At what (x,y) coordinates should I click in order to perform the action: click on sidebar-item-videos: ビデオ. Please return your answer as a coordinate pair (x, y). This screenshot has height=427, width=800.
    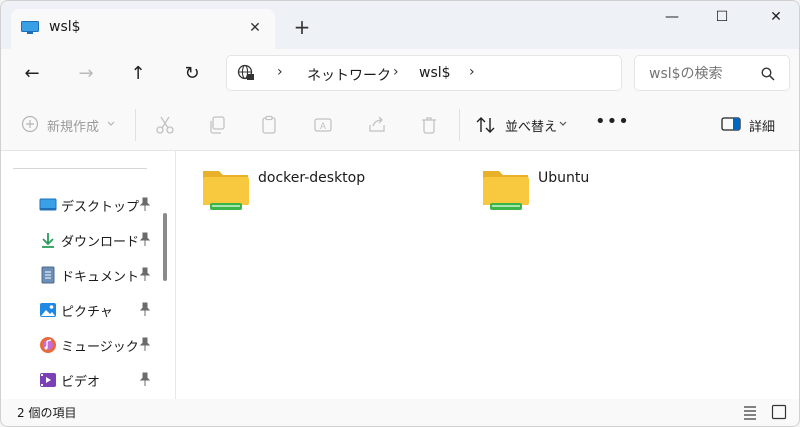
    Looking at the image, I should click on (99, 380).